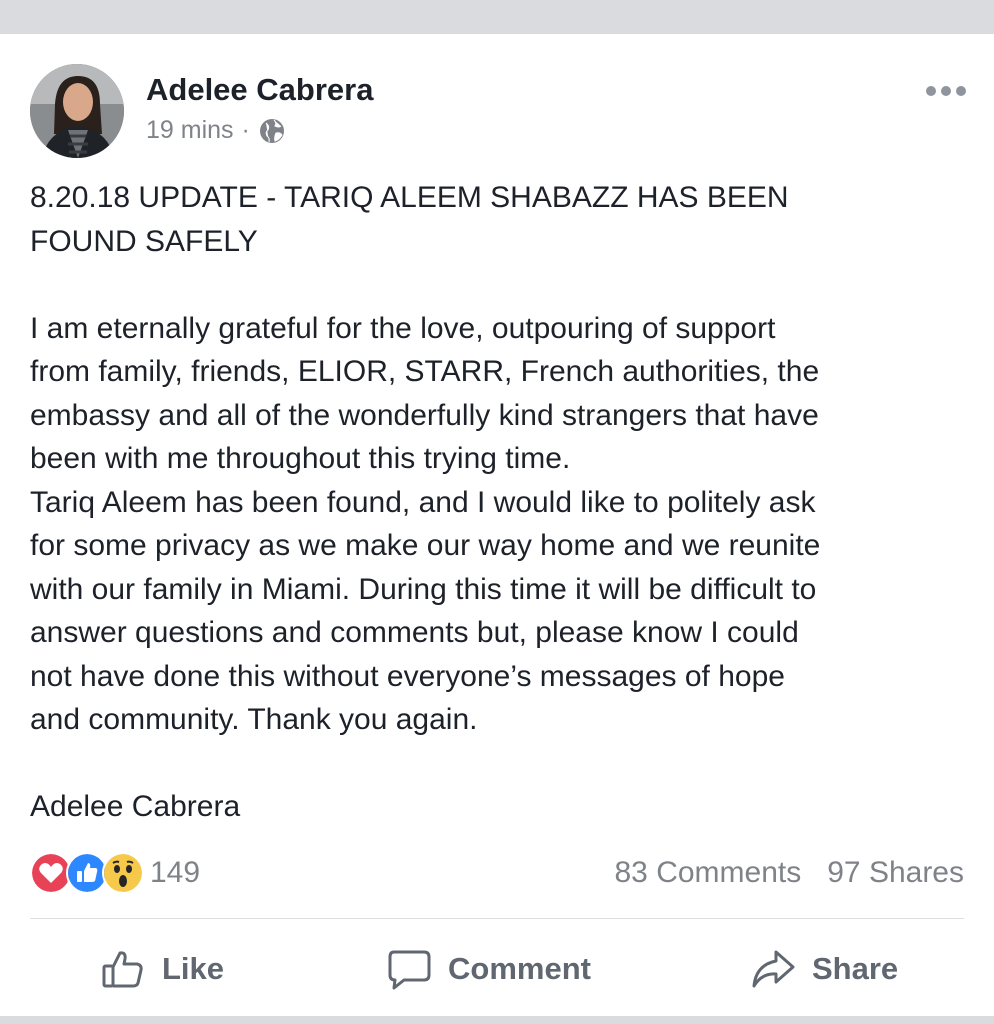  Describe the element at coordinates (895, 873) in the screenshot. I see `shares-count: 97 Shares` at that location.